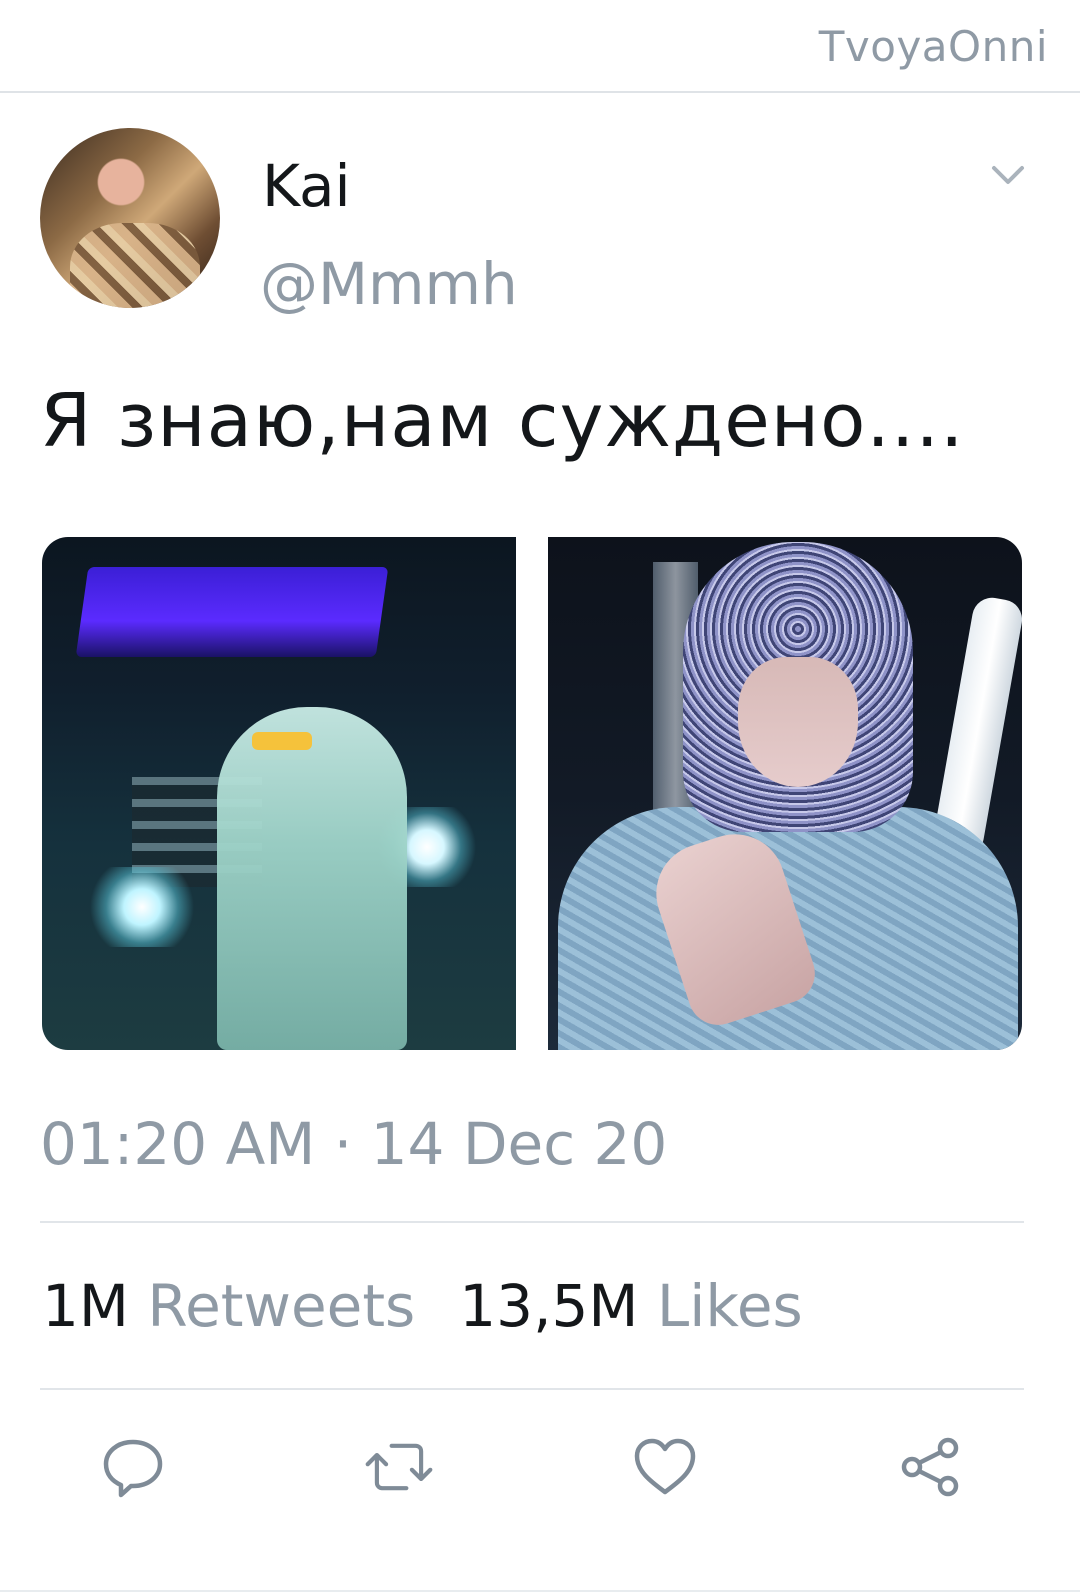 This screenshot has width=1080, height=1592. What do you see at coordinates (306, 186) in the screenshot?
I see `author-name: Kai` at bounding box center [306, 186].